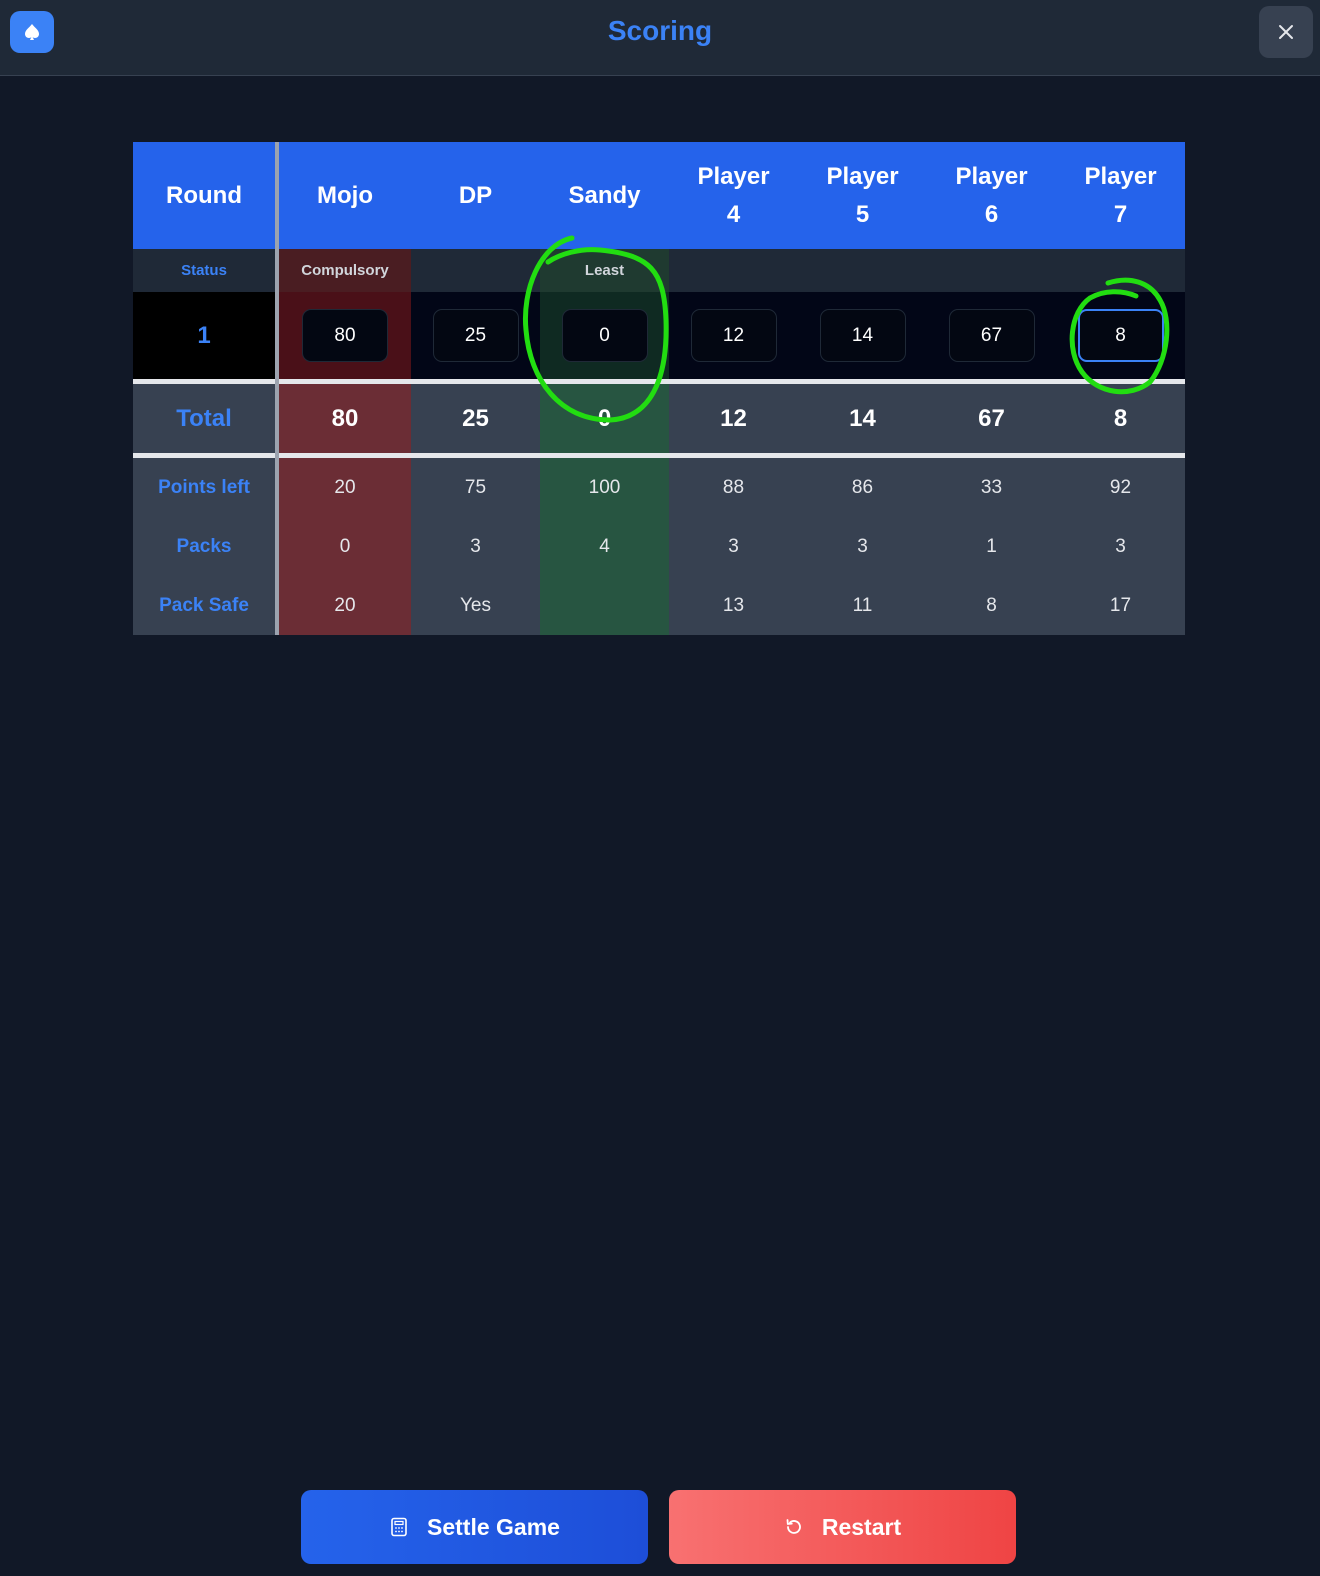 Image resolution: width=1320 pixels, height=1576 pixels. I want to click on header-round: Round, so click(204, 195).